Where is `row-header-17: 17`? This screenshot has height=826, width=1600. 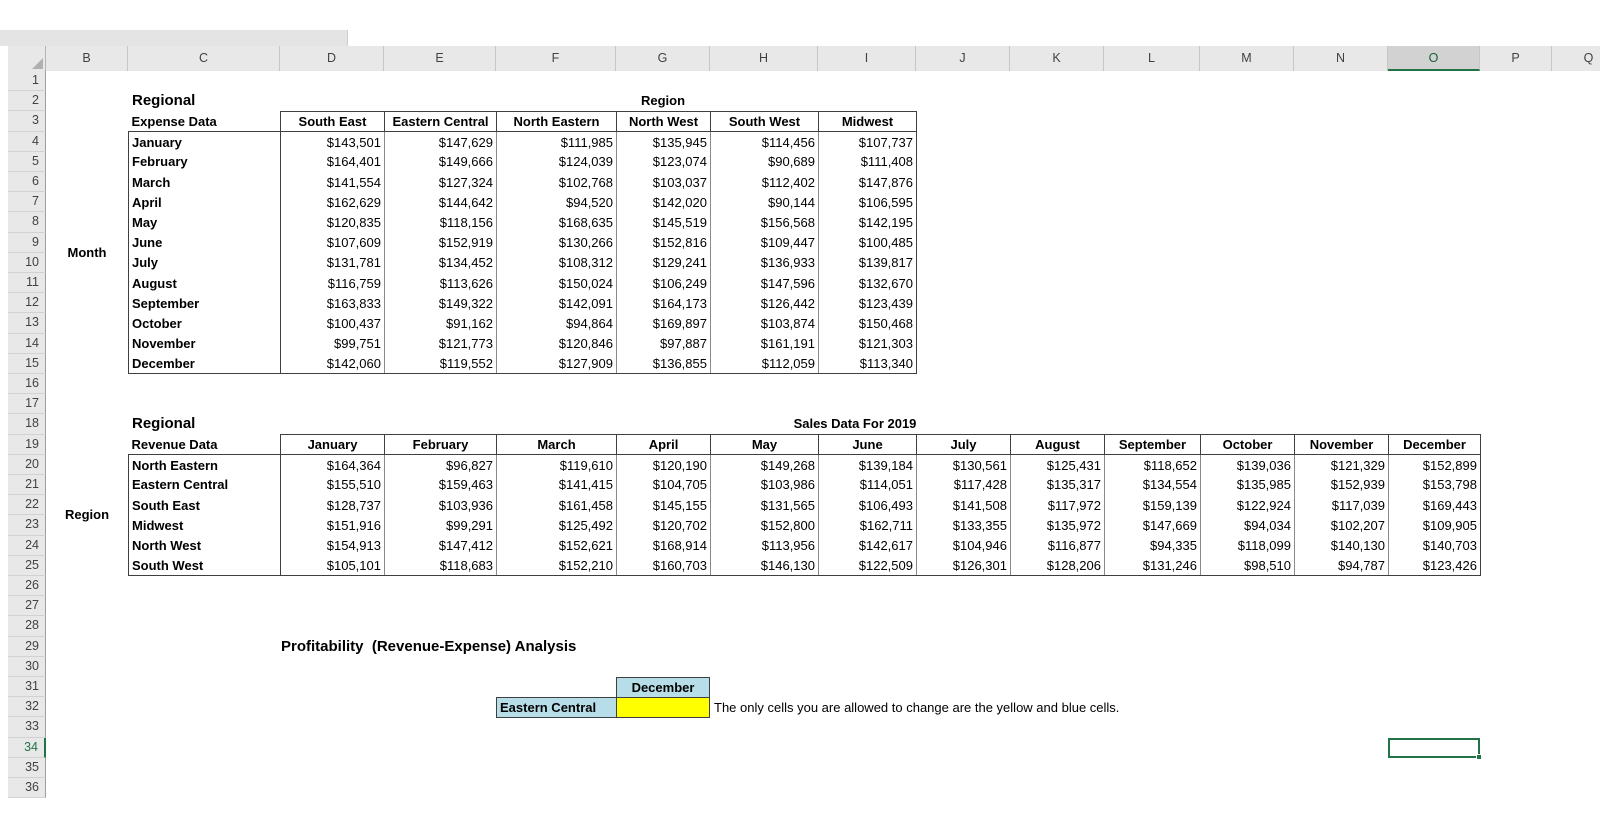
row-header-17: 17 is located at coordinates (27, 404).